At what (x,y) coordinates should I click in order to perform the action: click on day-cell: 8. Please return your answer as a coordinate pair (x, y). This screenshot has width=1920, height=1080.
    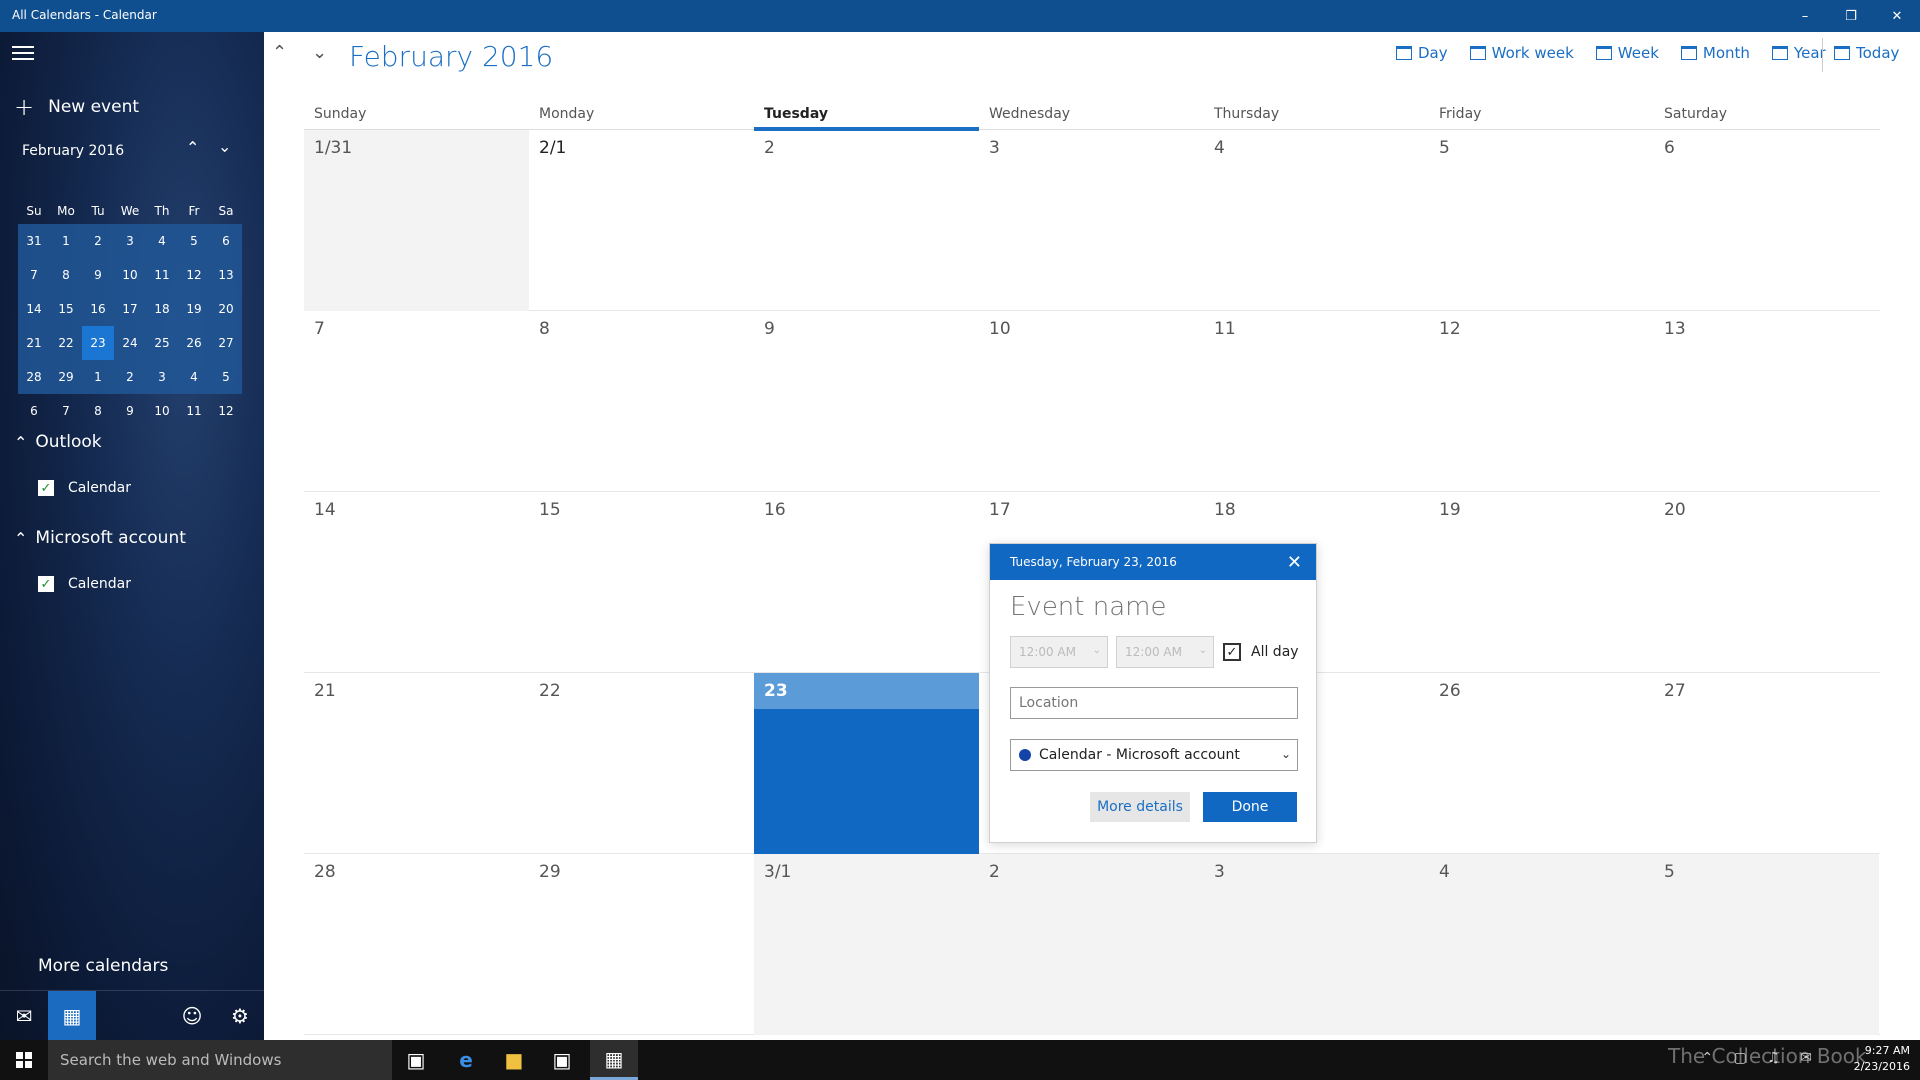
    Looking at the image, I should click on (641, 401).